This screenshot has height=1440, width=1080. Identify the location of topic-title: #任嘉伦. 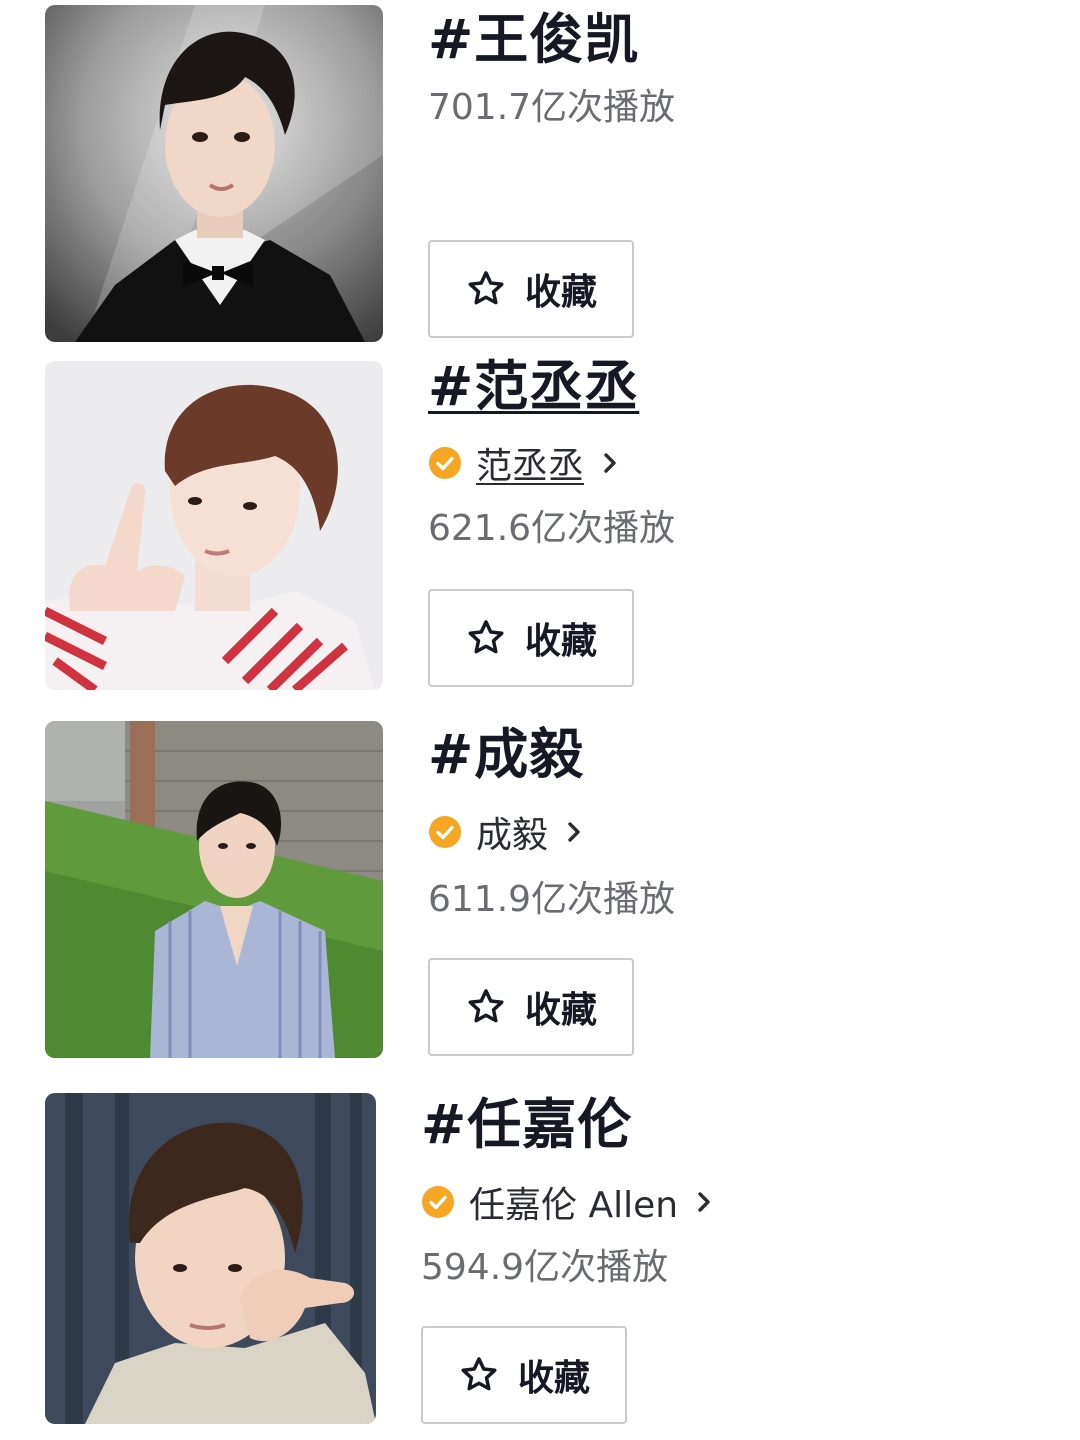
(526, 1125).